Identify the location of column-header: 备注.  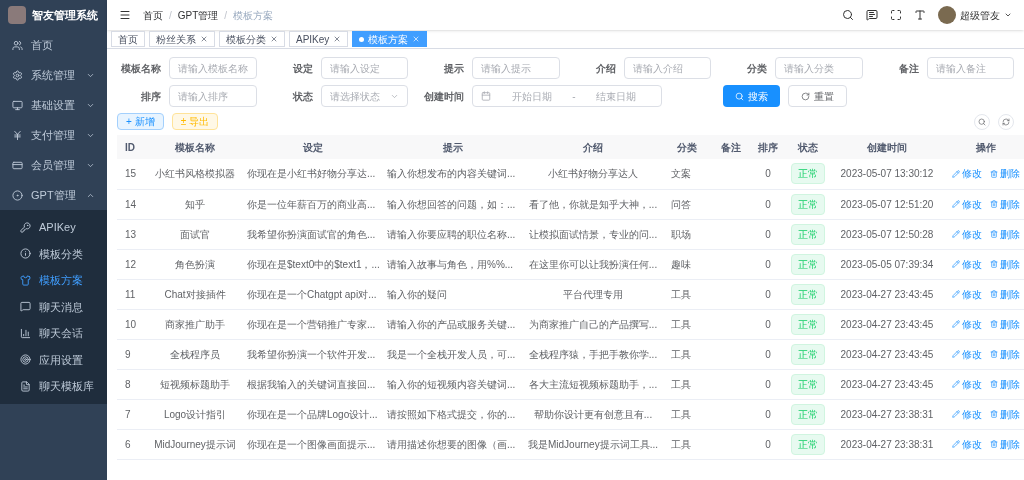
(731, 147).